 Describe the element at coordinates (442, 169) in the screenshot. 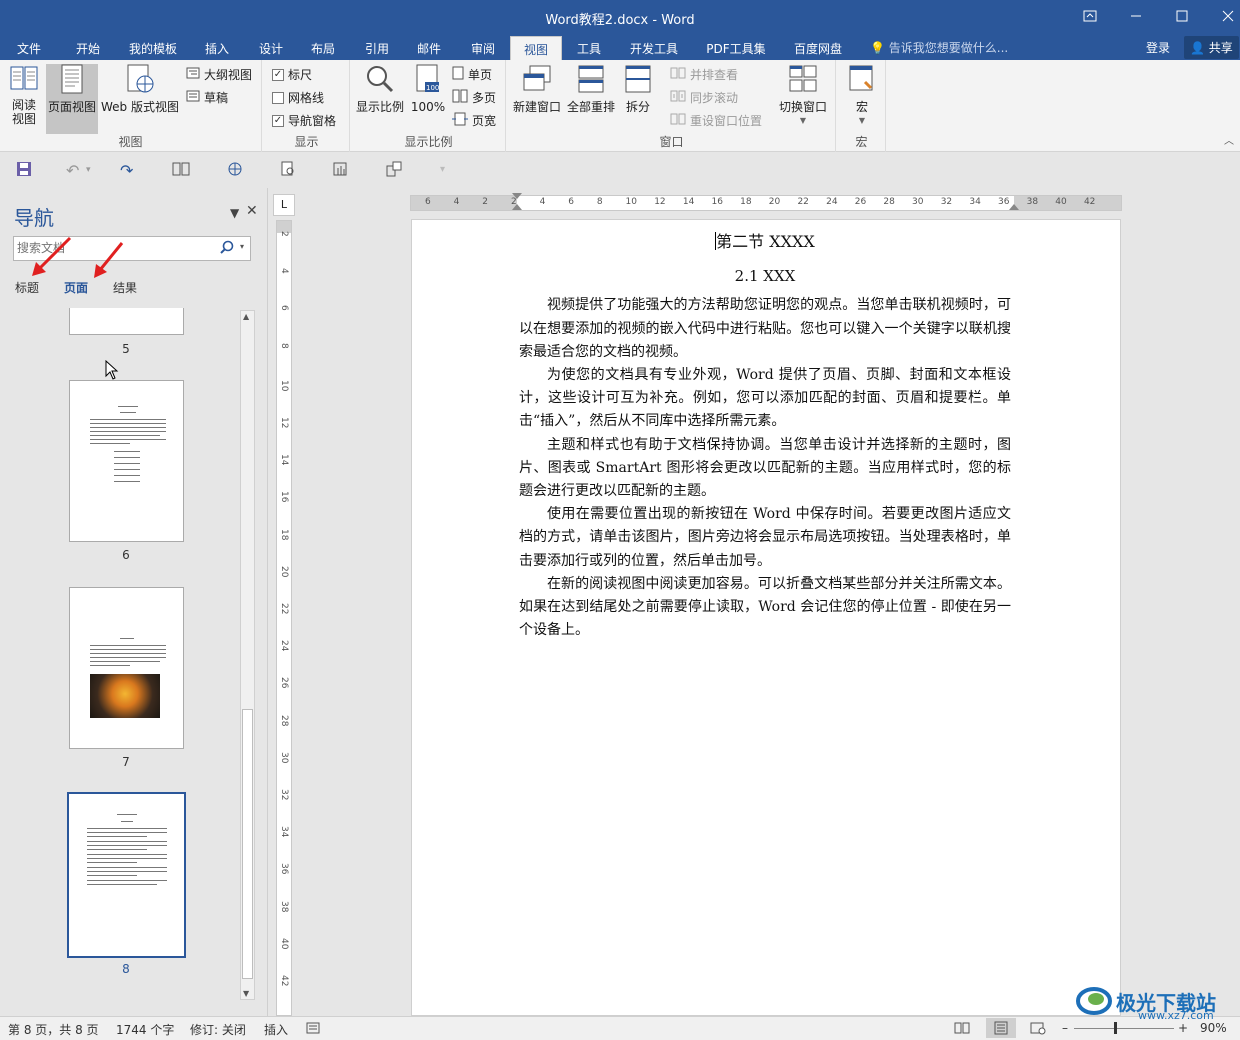

I see `qat-more-icon: ▾` at that location.